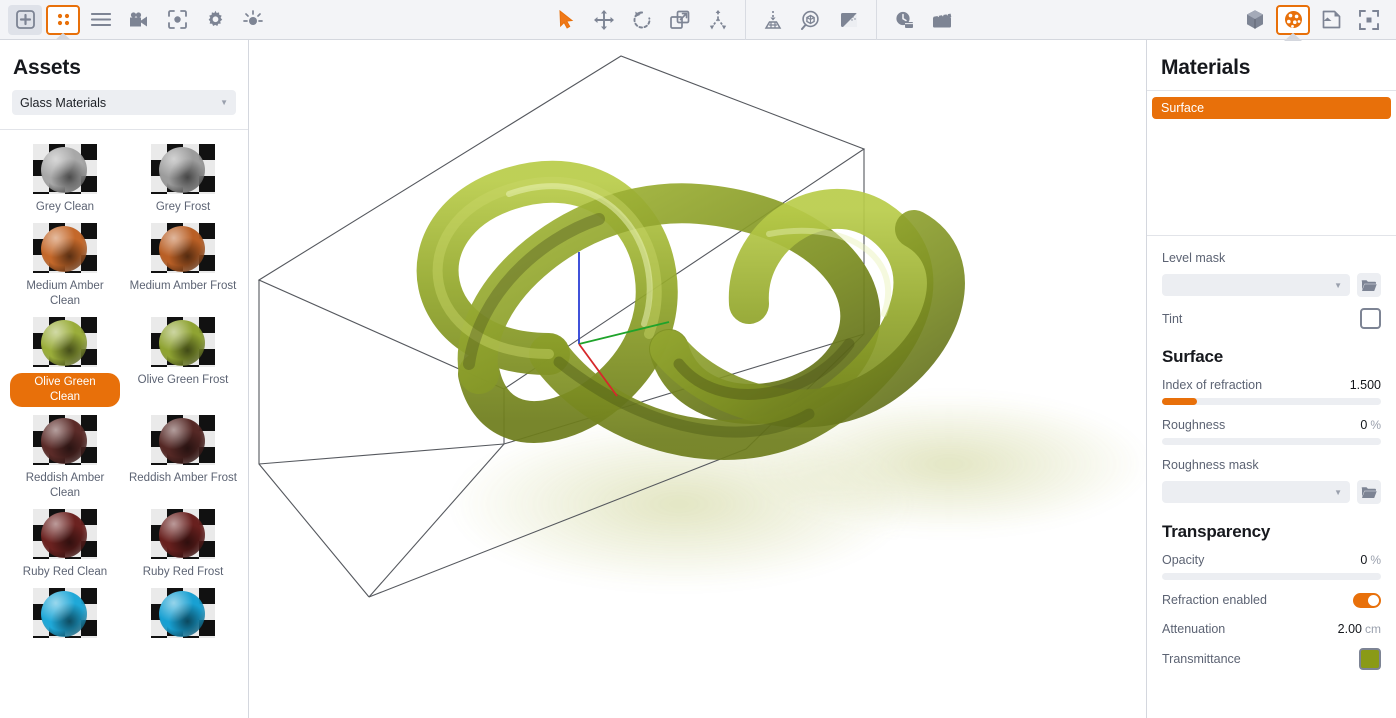 The width and height of the screenshot is (1396, 718). I want to click on roughness-unit: %, so click(1375, 425).